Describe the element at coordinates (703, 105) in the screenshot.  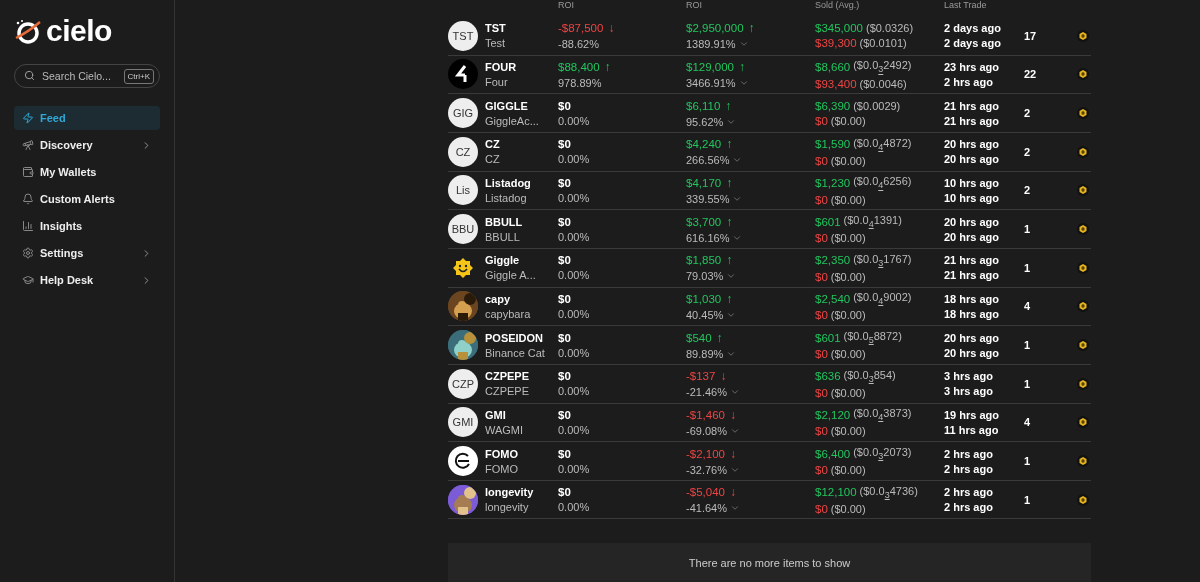
I see `profit-value: $6,110` at that location.